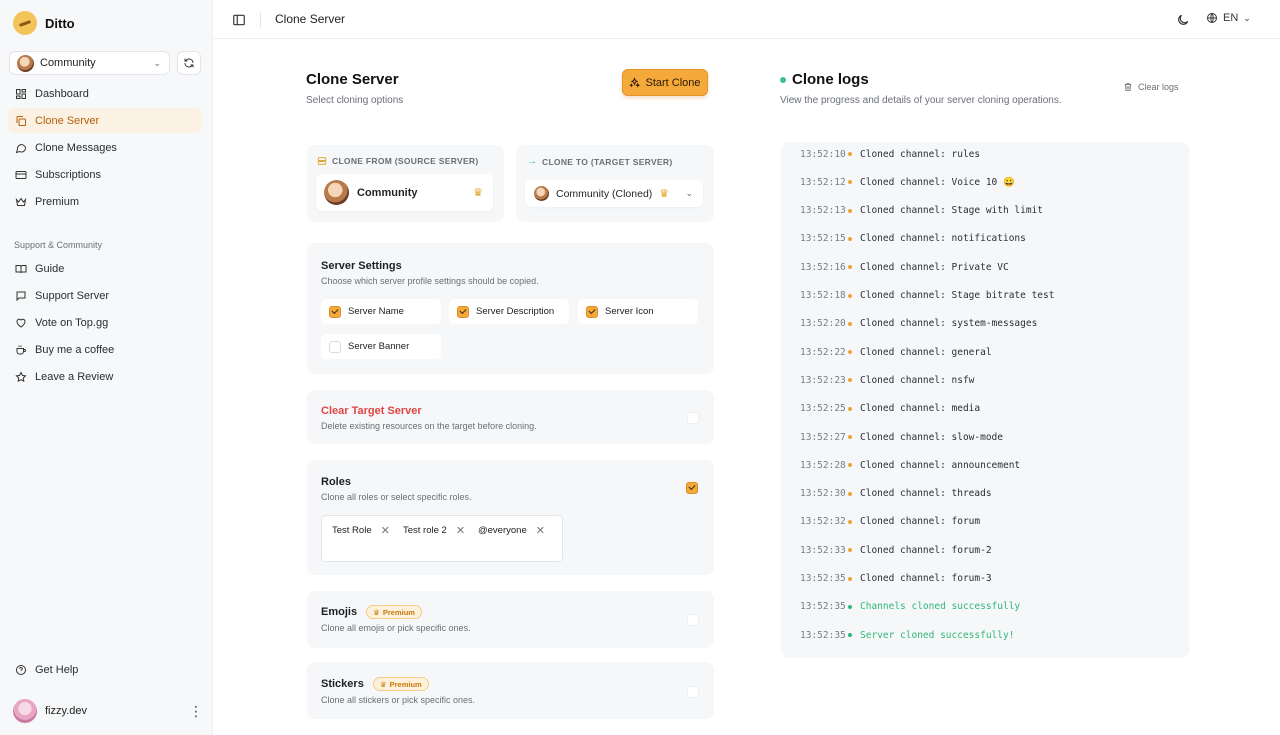 Image resolution: width=1280 pixels, height=735 pixels. What do you see at coordinates (66, 711) in the screenshot?
I see `user-name: fizzy.dev` at bounding box center [66, 711].